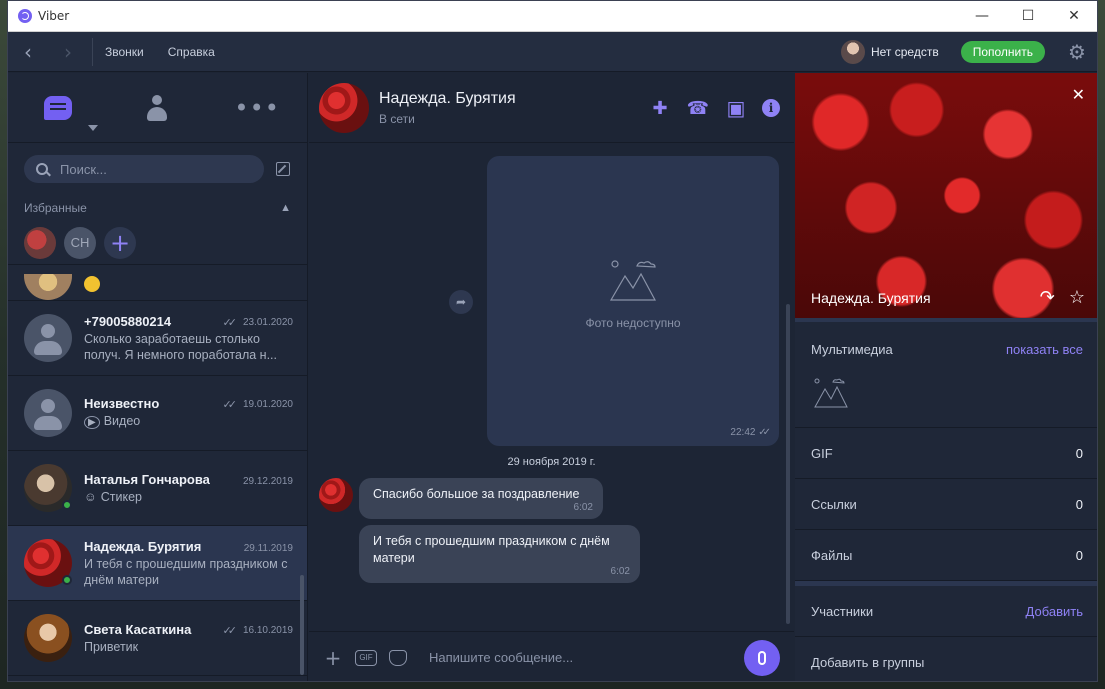  What do you see at coordinates (771, 108) in the screenshot?
I see `info-icon: i` at bounding box center [771, 108].